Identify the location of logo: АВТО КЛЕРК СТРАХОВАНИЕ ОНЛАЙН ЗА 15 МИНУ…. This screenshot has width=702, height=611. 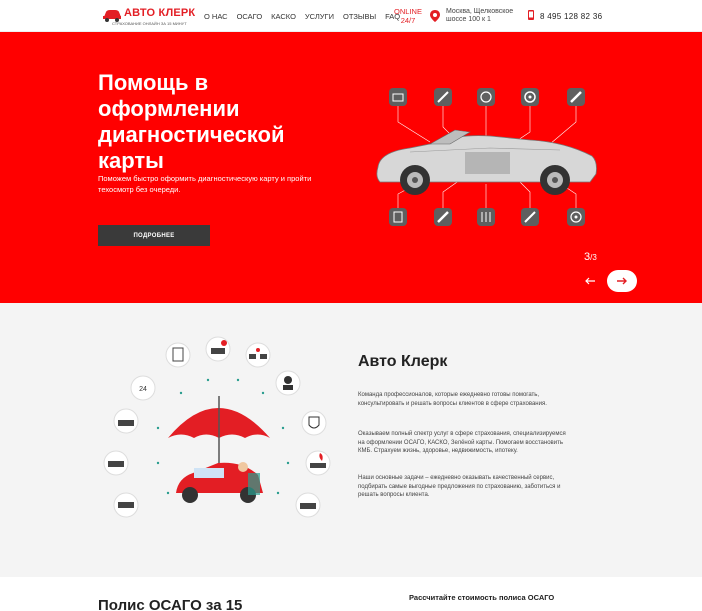
(149, 17).